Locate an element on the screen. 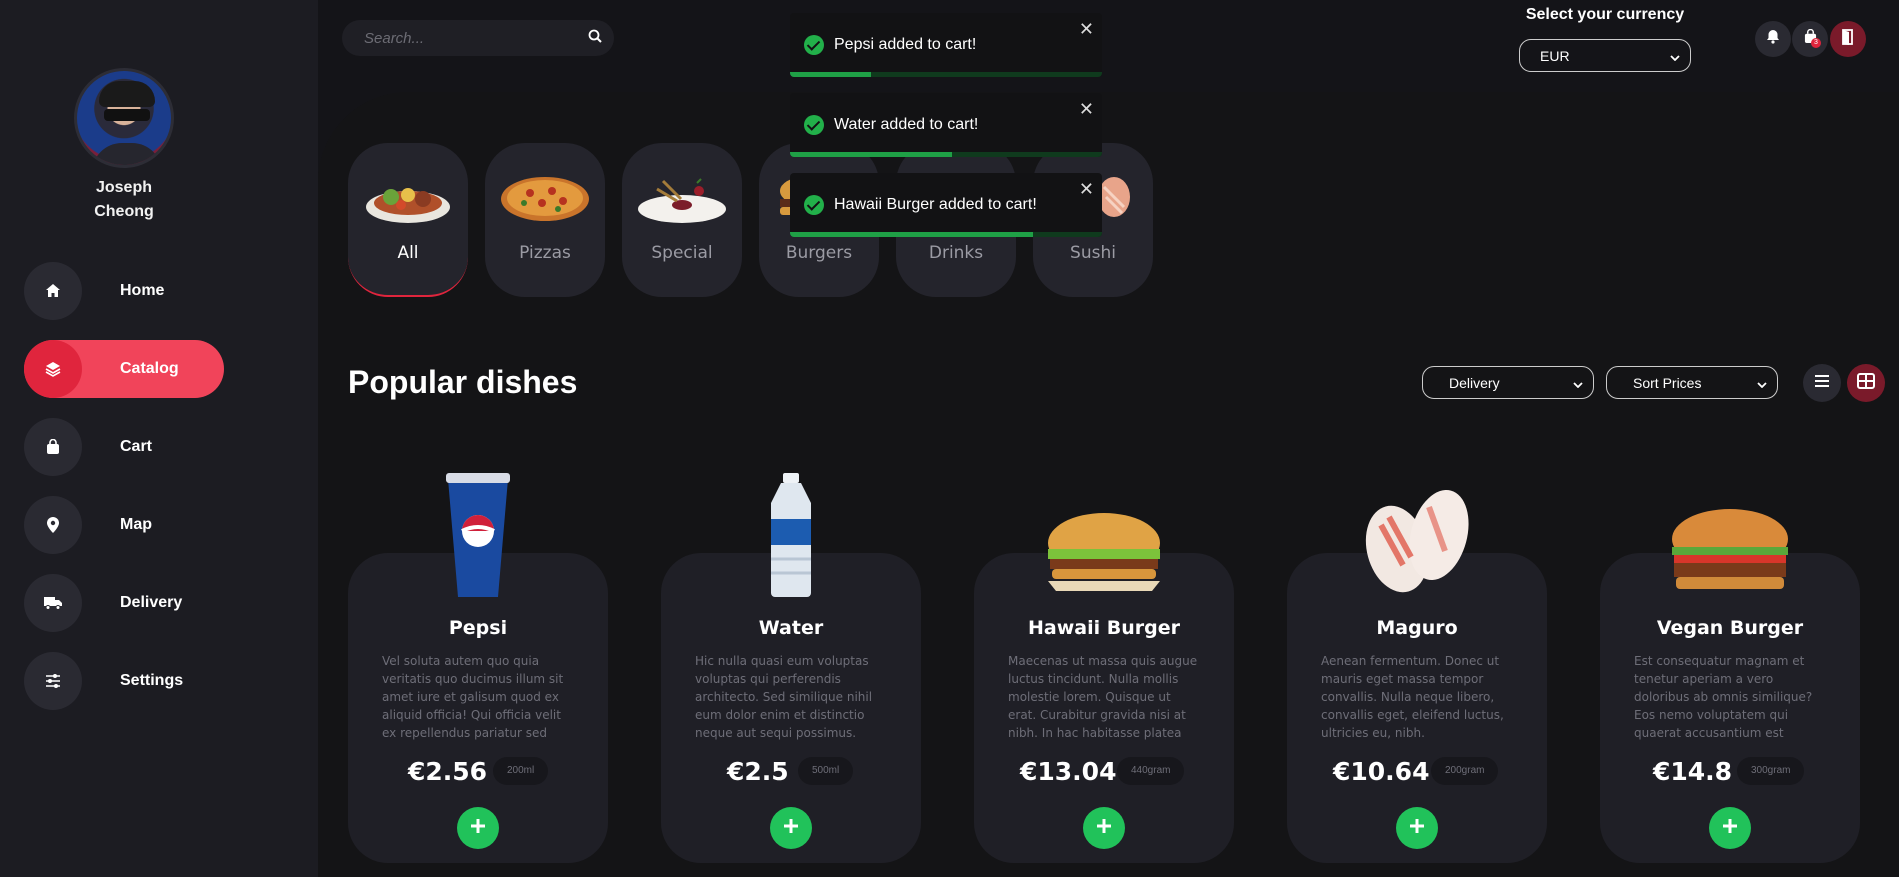 This screenshot has height=877, width=1899. mixed-platter-image is located at coordinates (408, 205).